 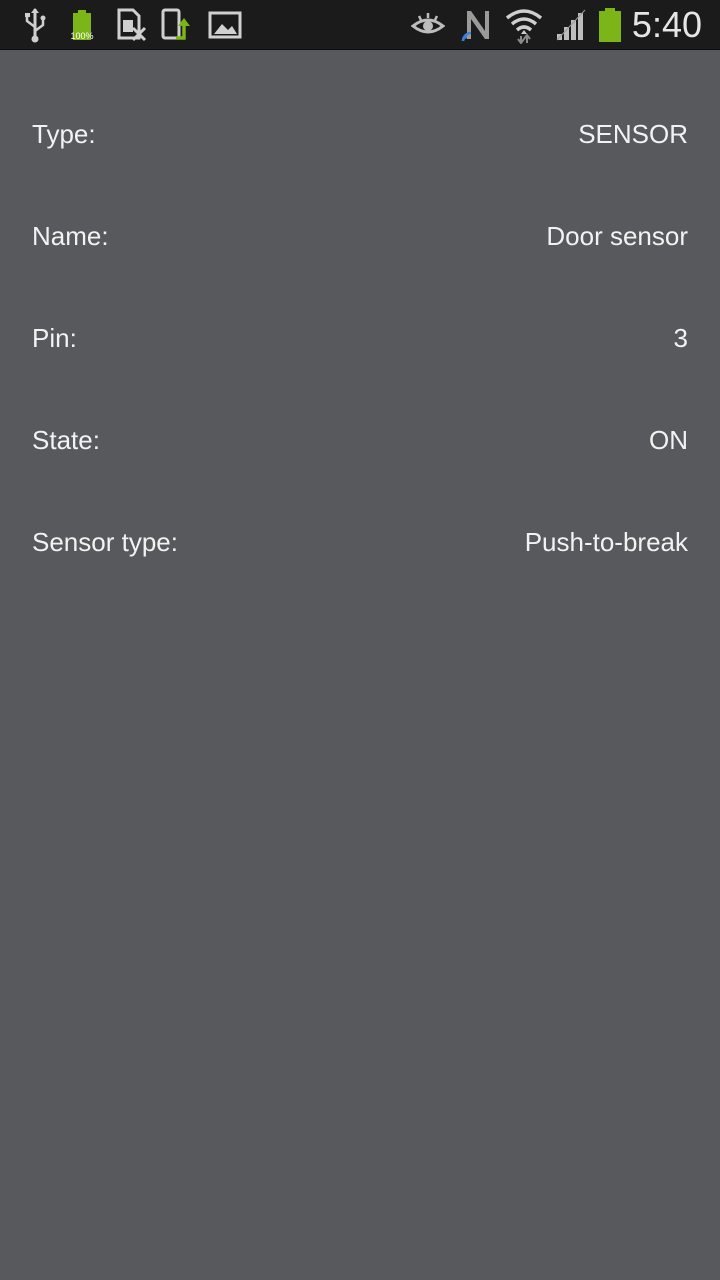 I want to click on image-icon, so click(x=225, y=25).